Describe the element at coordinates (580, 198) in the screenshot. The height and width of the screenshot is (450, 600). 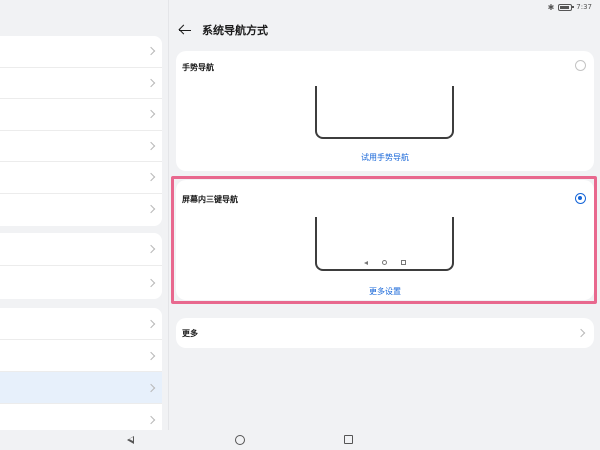
I see `three-key-nav-radio` at that location.